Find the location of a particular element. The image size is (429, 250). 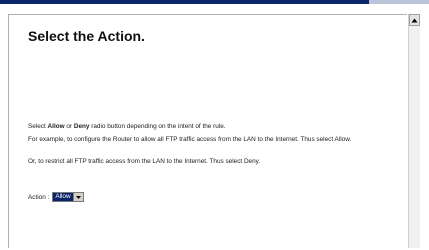

instruction-text: or is located at coordinates (69, 126).